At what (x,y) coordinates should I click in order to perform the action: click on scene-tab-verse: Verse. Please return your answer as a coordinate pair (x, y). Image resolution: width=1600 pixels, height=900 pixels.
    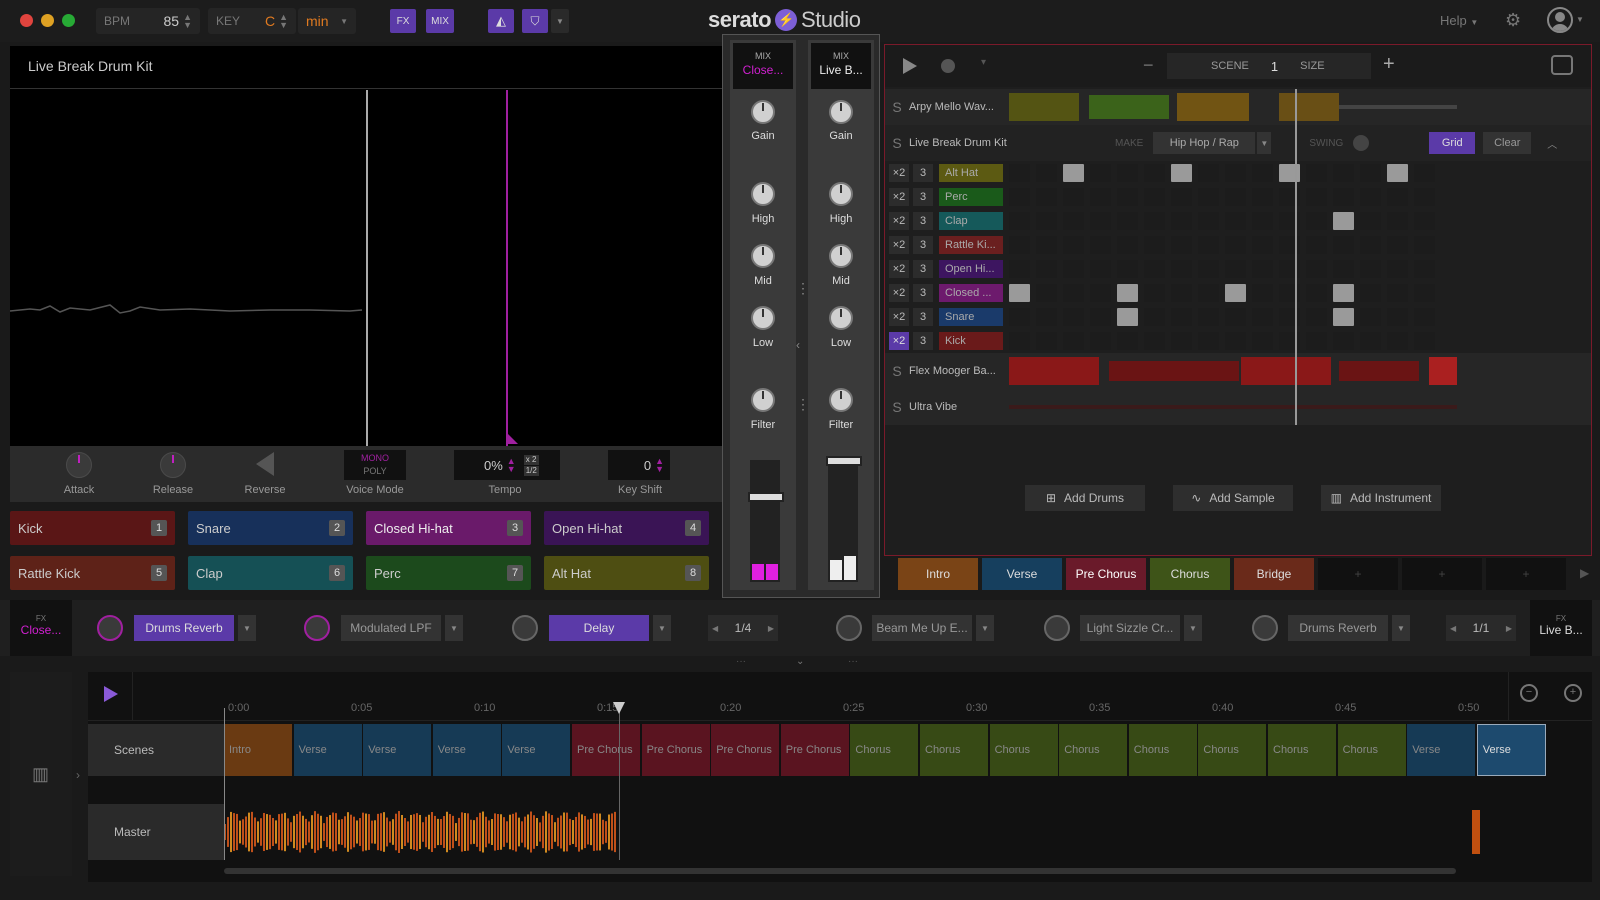
    Looking at the image, I should click on (1022, 574).